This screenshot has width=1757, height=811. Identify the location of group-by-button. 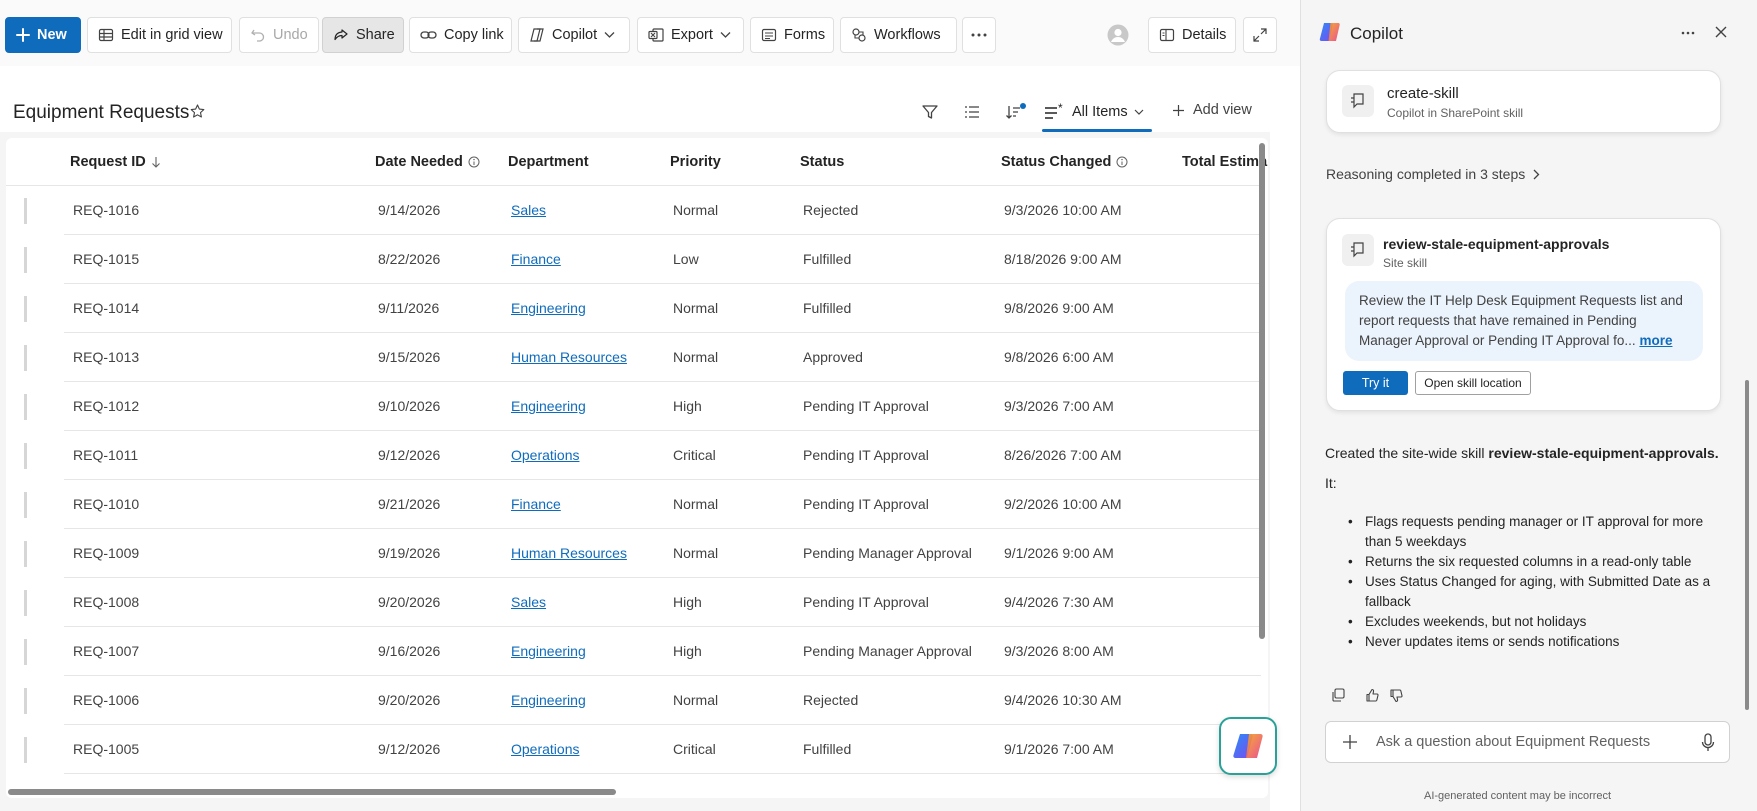
(972, 112).